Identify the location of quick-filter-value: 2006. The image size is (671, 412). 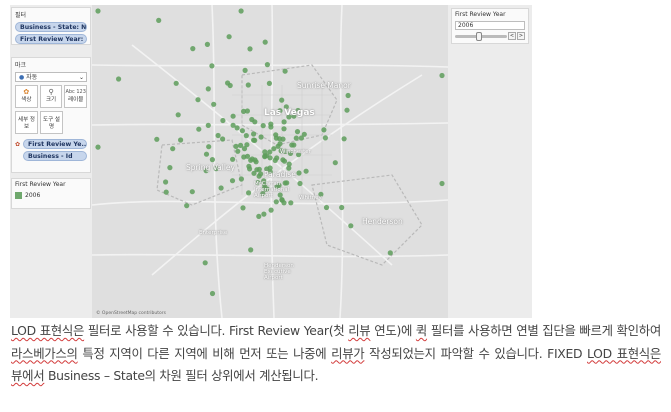
(490, 25).